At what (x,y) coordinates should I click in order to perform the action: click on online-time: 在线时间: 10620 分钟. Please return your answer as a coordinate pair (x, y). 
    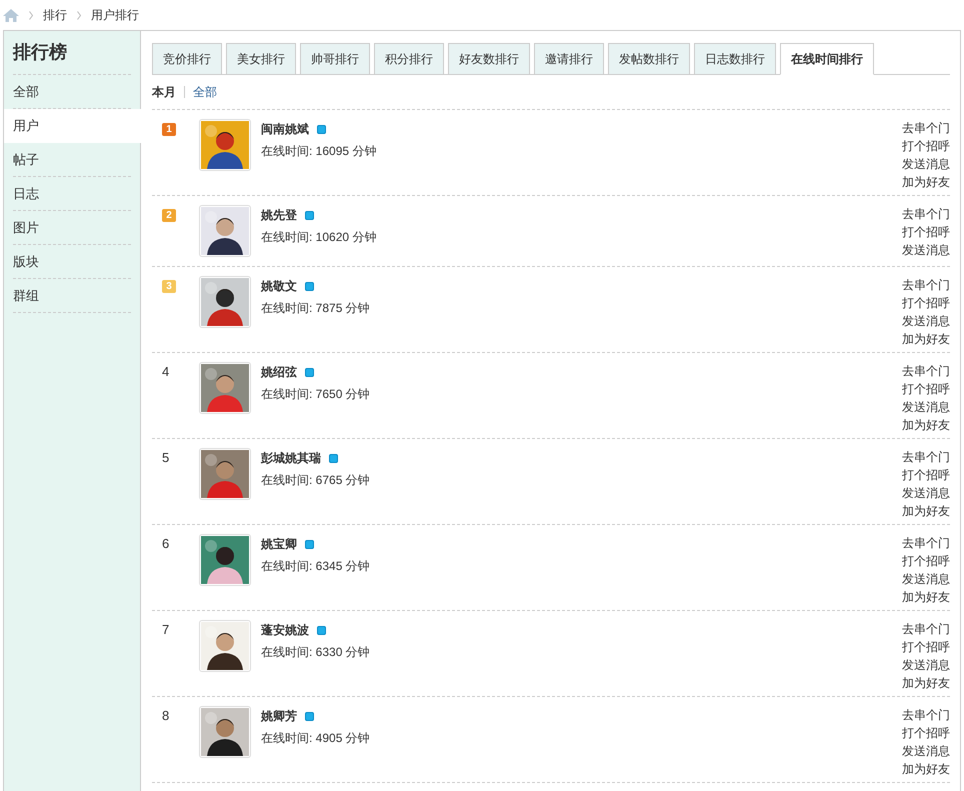
    Looking at the image, I should click on (319, 237).